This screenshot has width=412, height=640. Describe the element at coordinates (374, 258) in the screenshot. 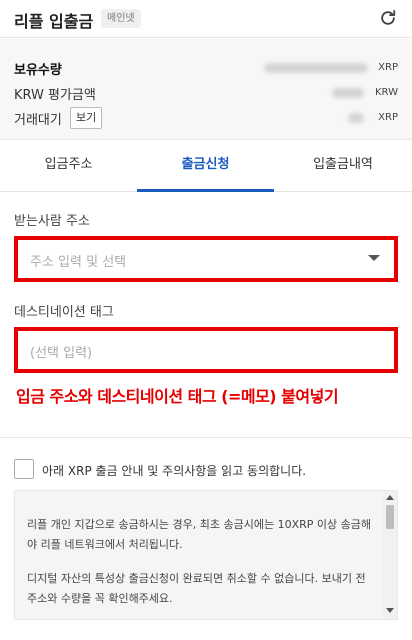

I see `chevron-down-icon` at that location.